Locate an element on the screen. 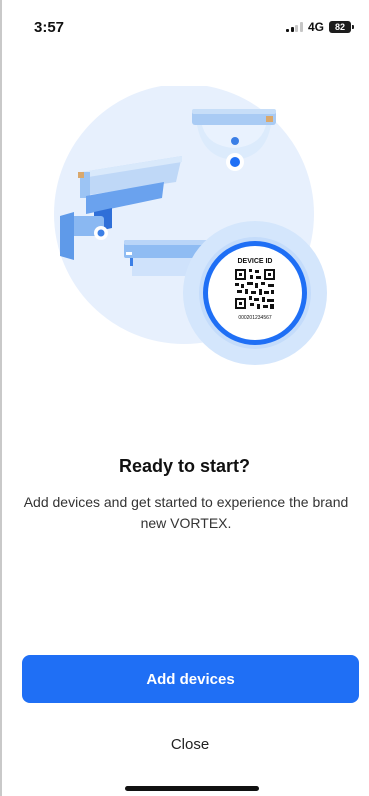  status-indicators: 4G 82 is located at coordinates (320, 27).